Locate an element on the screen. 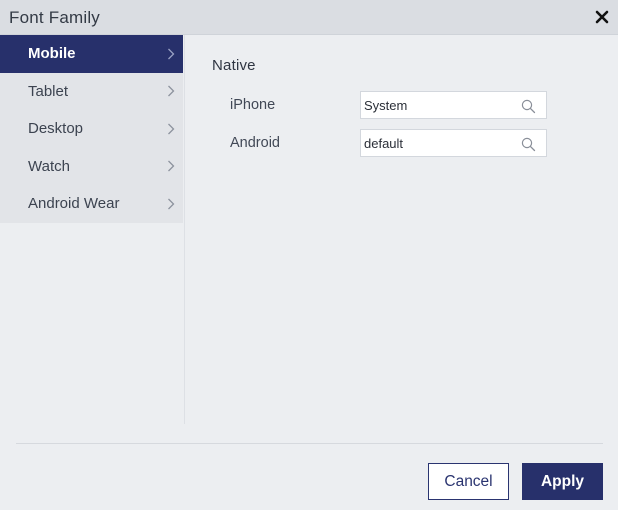  sidebar-item-label: Android Wear is located at coordinates (74, 204).